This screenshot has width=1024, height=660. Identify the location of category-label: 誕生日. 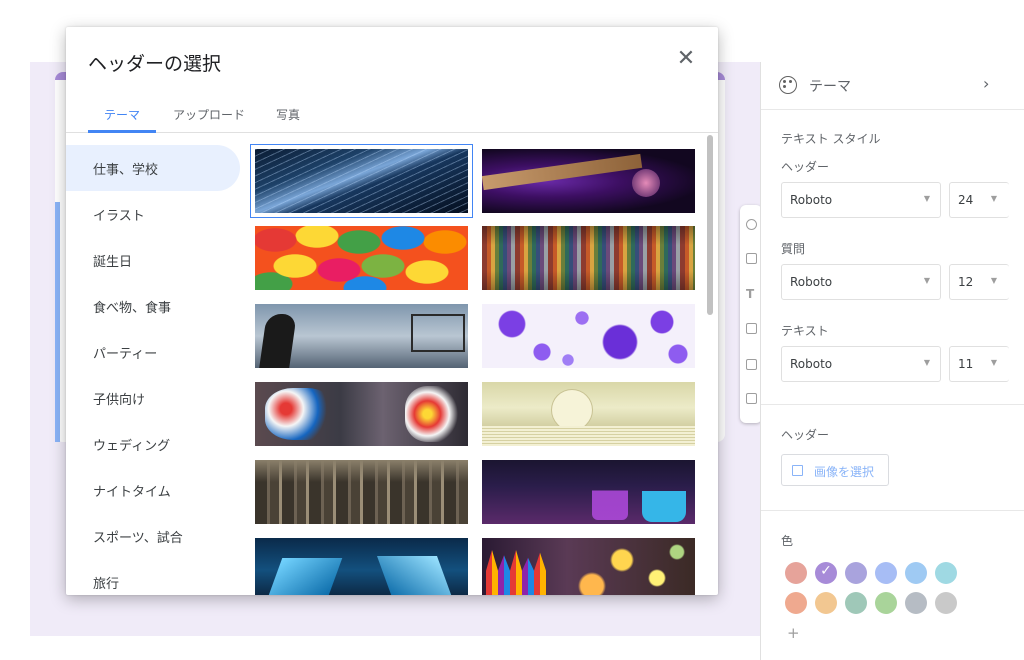
(113, 262).